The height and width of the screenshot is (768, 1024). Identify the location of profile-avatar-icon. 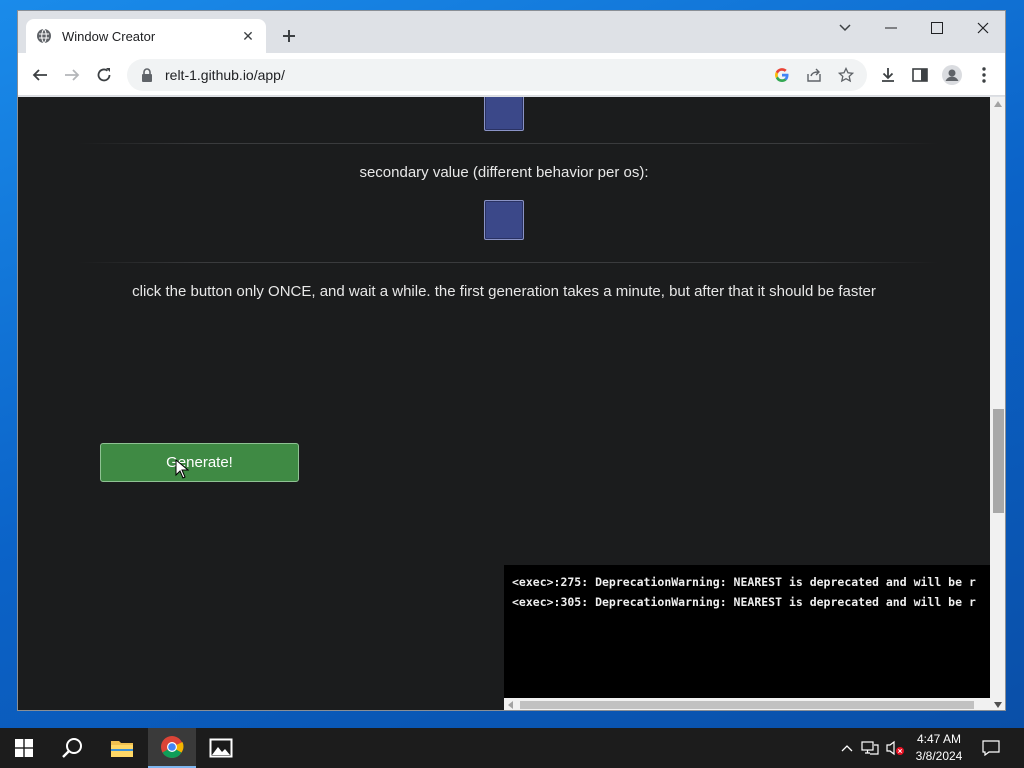
(952, 75).